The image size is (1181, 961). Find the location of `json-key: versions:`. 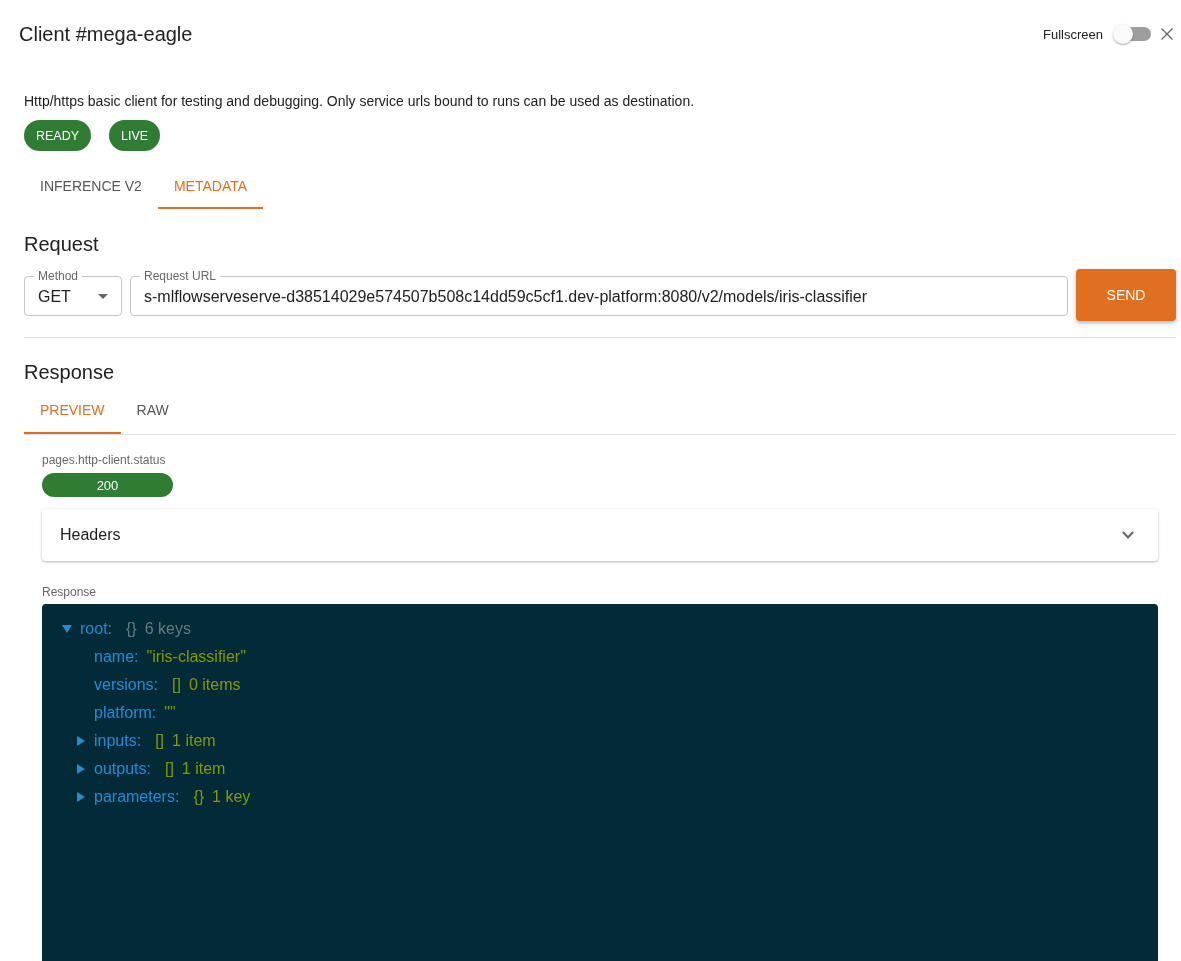

json-key: versions: is located at coordinates (126, 685).